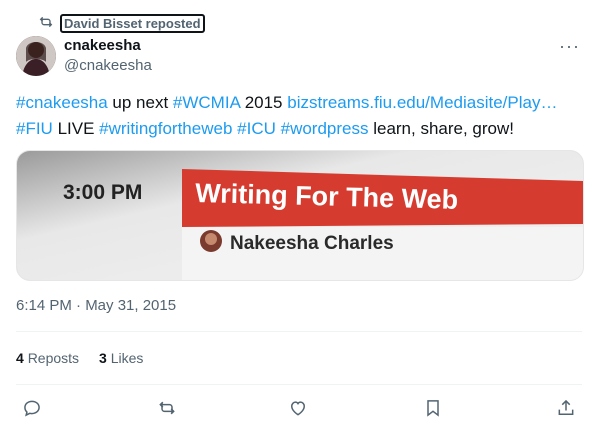 This screenshot has width=598, height=425. I want to click on reply-icon, so click(32, 408).